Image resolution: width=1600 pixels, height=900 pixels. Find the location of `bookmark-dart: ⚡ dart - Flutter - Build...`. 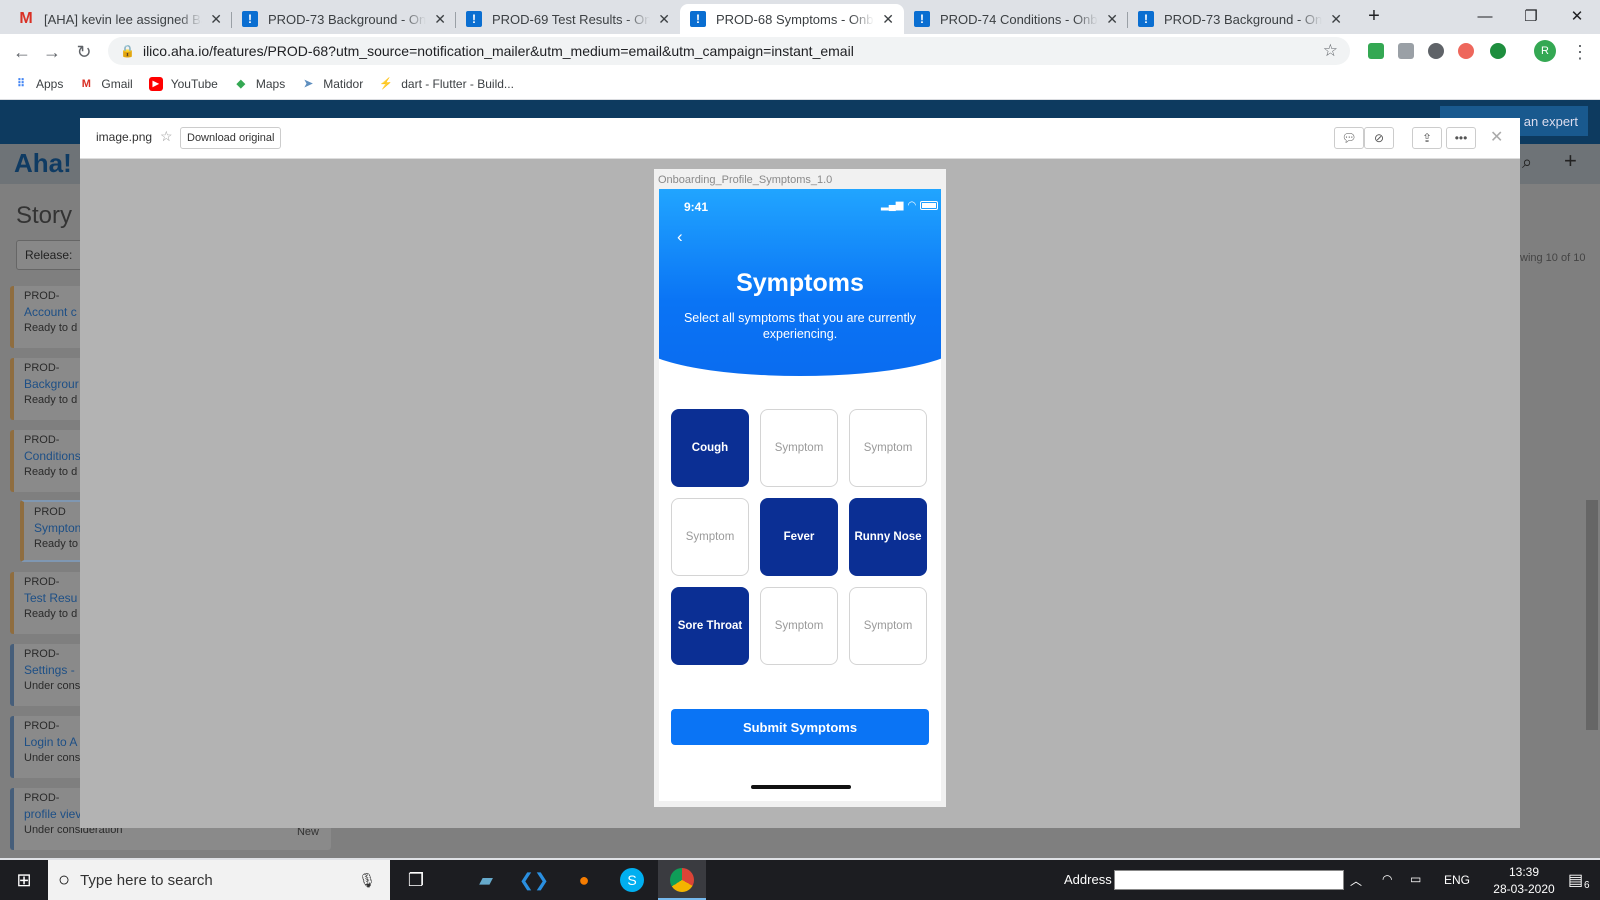

bookmark-dart: ⚡ dart - Flutter - Build... is located at coordinates (446, 84).